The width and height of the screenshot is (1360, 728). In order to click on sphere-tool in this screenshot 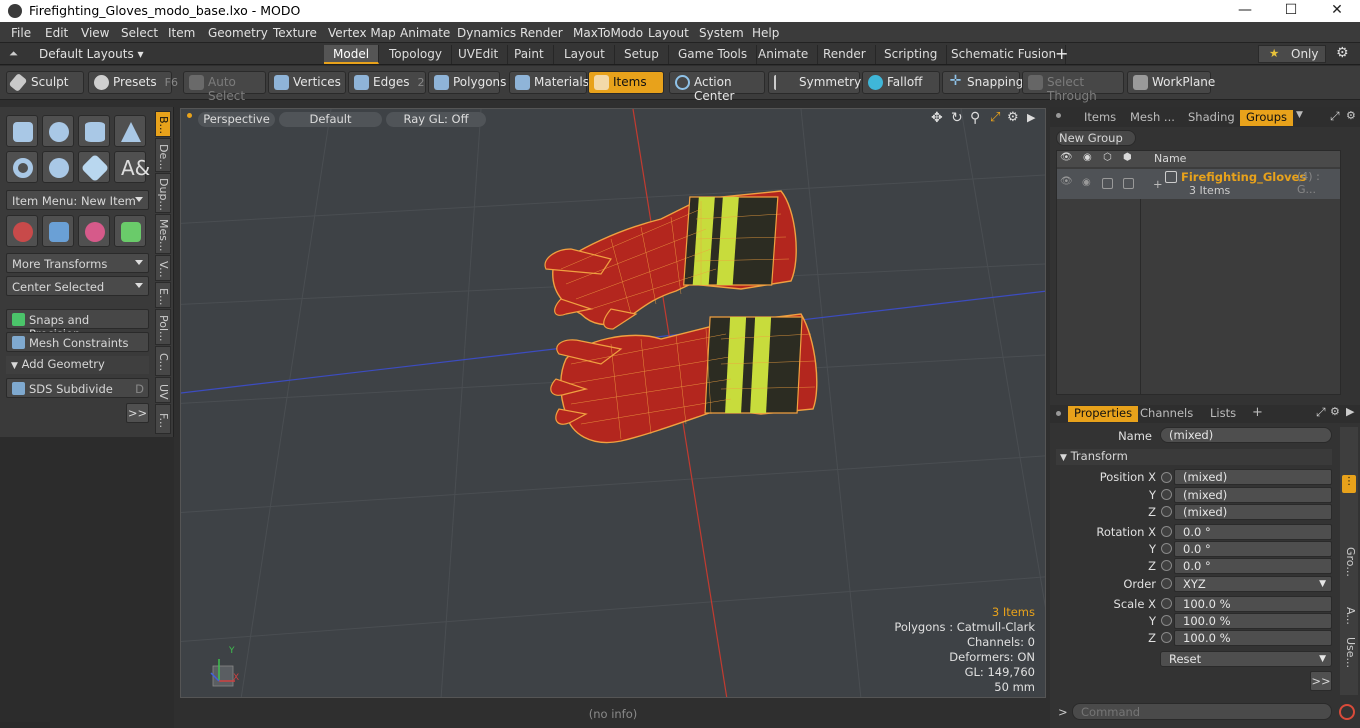, I will do `click(58, 131)`.